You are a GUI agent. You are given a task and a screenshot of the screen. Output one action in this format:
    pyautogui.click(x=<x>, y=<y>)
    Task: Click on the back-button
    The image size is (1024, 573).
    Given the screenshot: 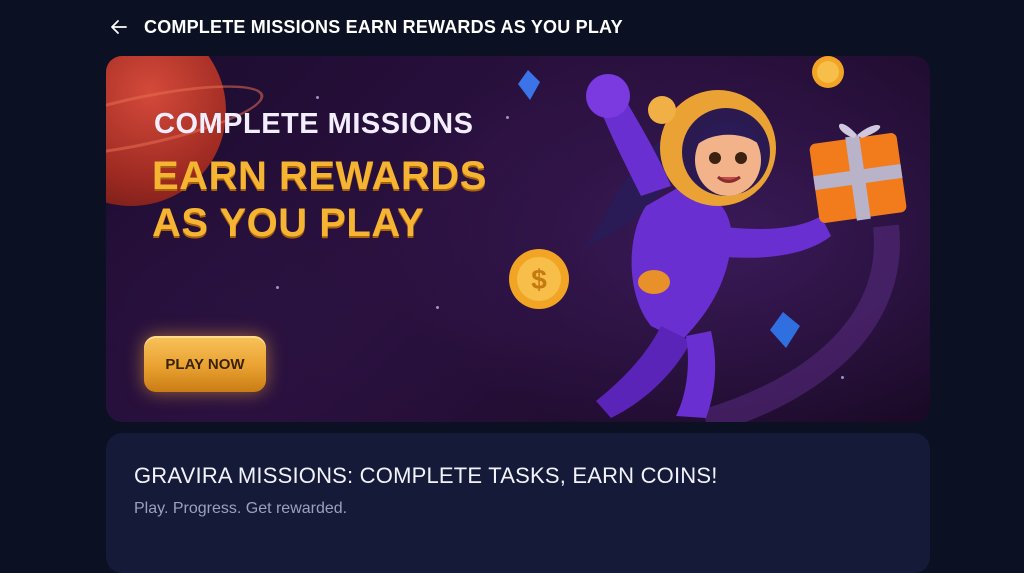 What is the action you would take?
    pyautogui.click(x=119, y=27)
    